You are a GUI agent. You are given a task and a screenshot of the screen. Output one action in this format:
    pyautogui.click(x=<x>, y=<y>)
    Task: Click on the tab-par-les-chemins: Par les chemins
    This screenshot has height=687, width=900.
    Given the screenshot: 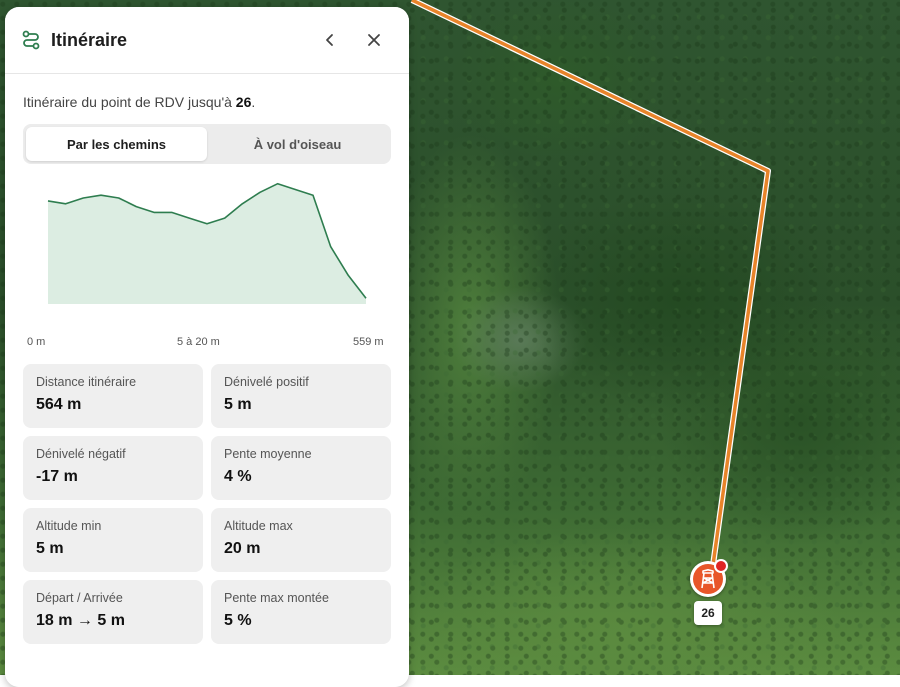 What is the action you would take?
    pyautogui.click(x=116, y=144)
    